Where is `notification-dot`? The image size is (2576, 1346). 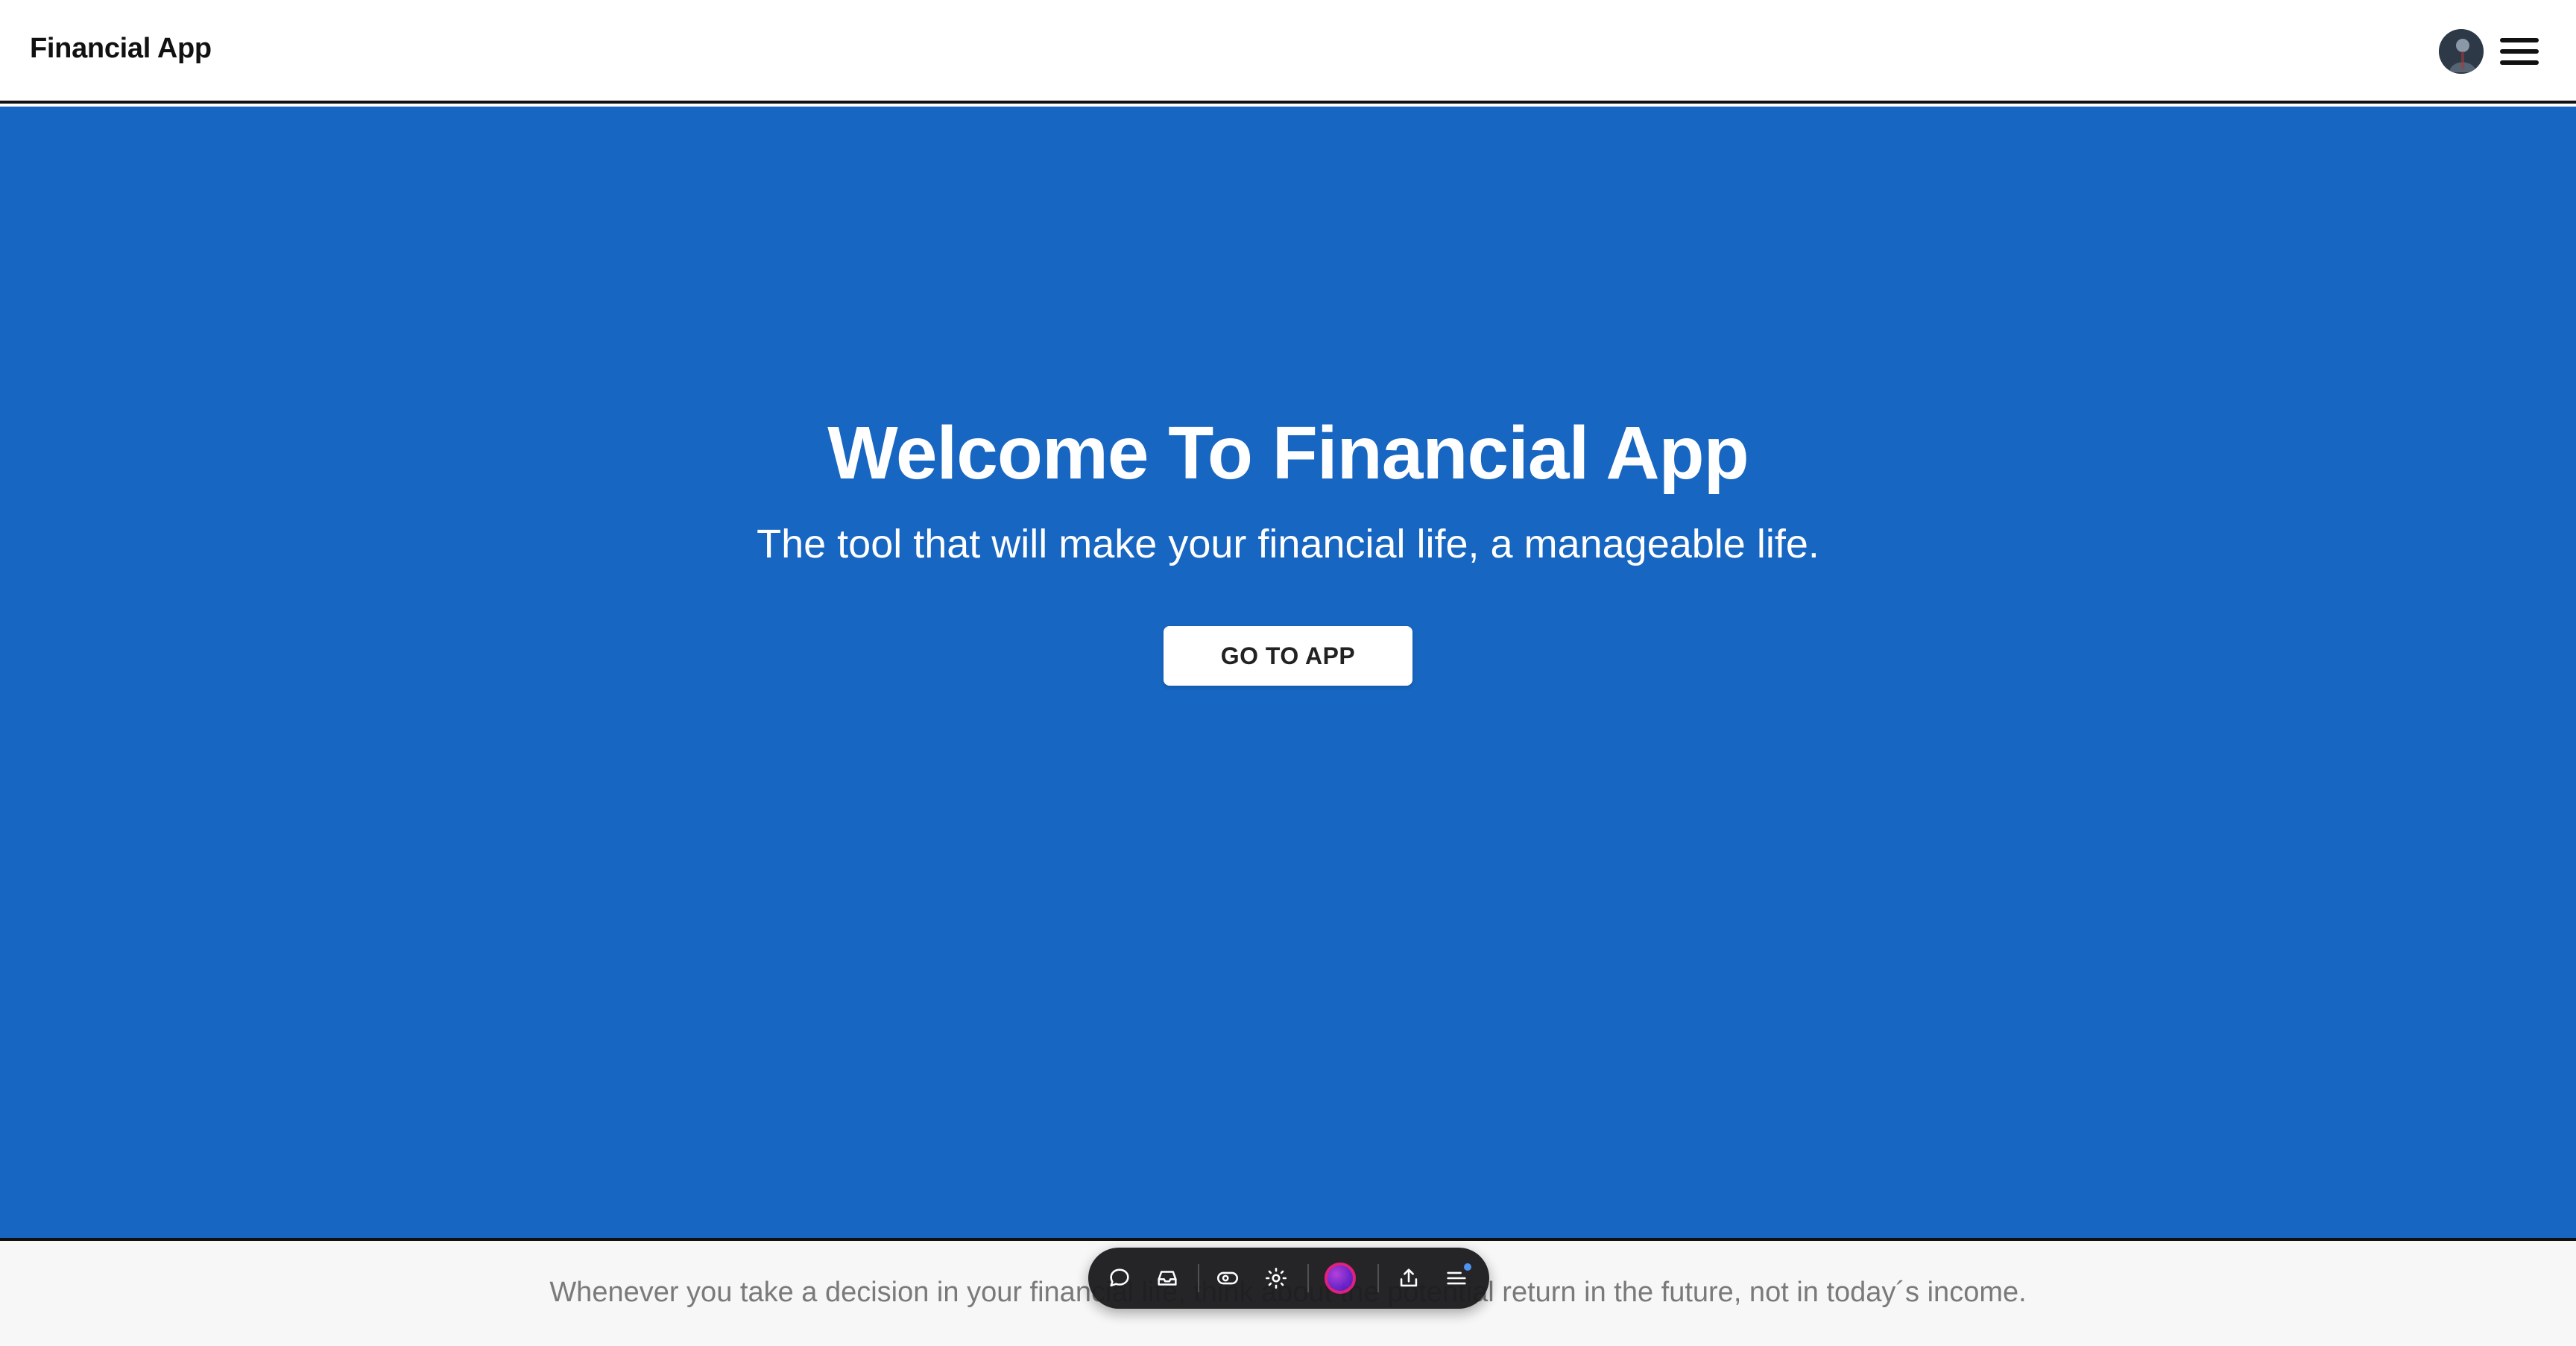
notification-dot is located at coordinates (1467, 1267).